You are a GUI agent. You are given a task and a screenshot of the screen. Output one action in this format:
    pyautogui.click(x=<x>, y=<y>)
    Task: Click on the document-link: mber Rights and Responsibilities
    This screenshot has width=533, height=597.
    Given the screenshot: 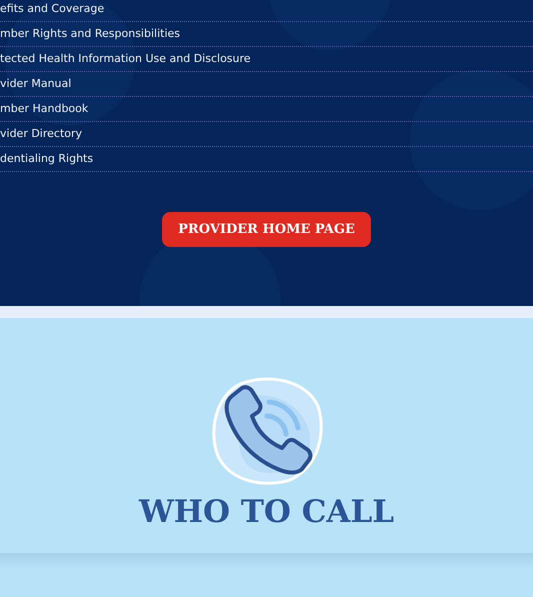 What is the action you would take?
    pyautogui.click(x=266, y=34)
    